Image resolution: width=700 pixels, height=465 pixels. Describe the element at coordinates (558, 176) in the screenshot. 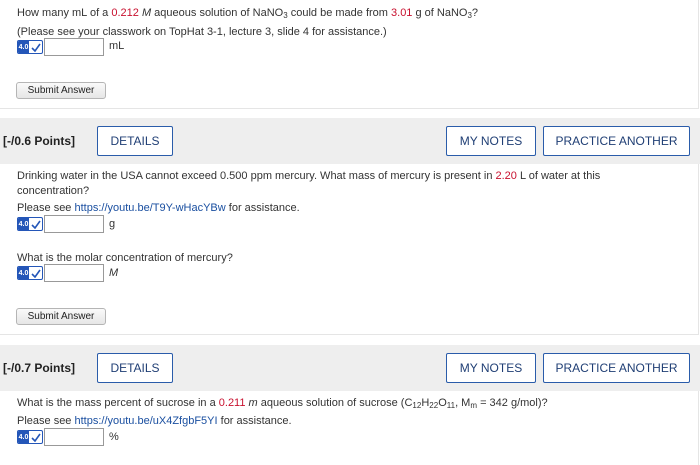

I see `text: L of water at this` at that location.